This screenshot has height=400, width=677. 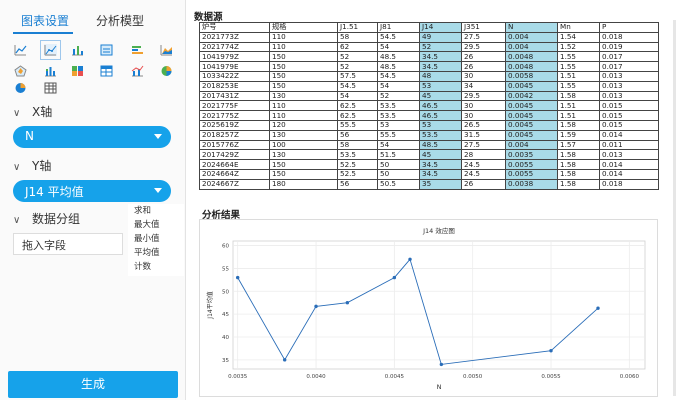 I want to click on table-cell: 1.54, so click(x=578, y=37).